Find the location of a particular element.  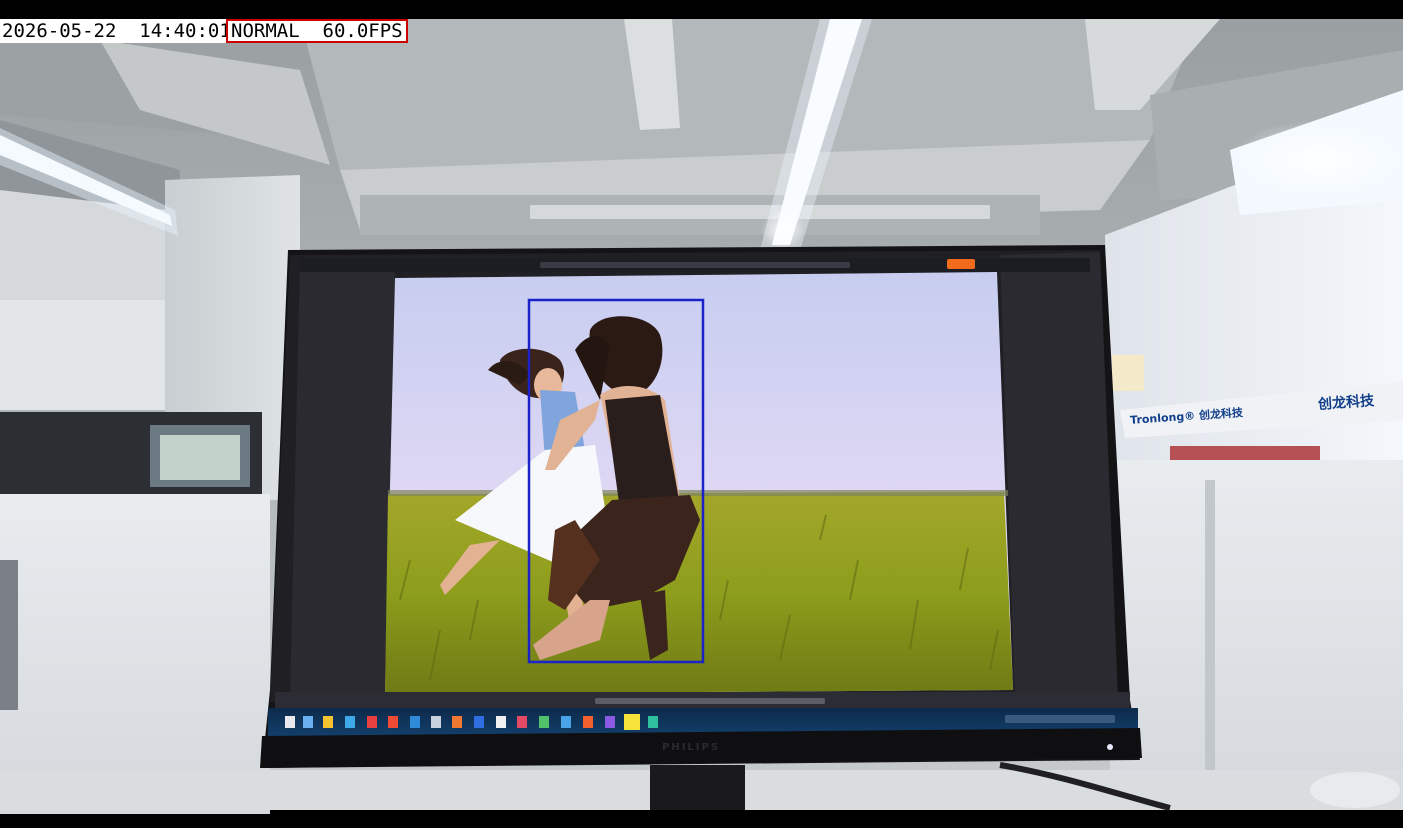

orange-badge is located at coordinates (961, 264).